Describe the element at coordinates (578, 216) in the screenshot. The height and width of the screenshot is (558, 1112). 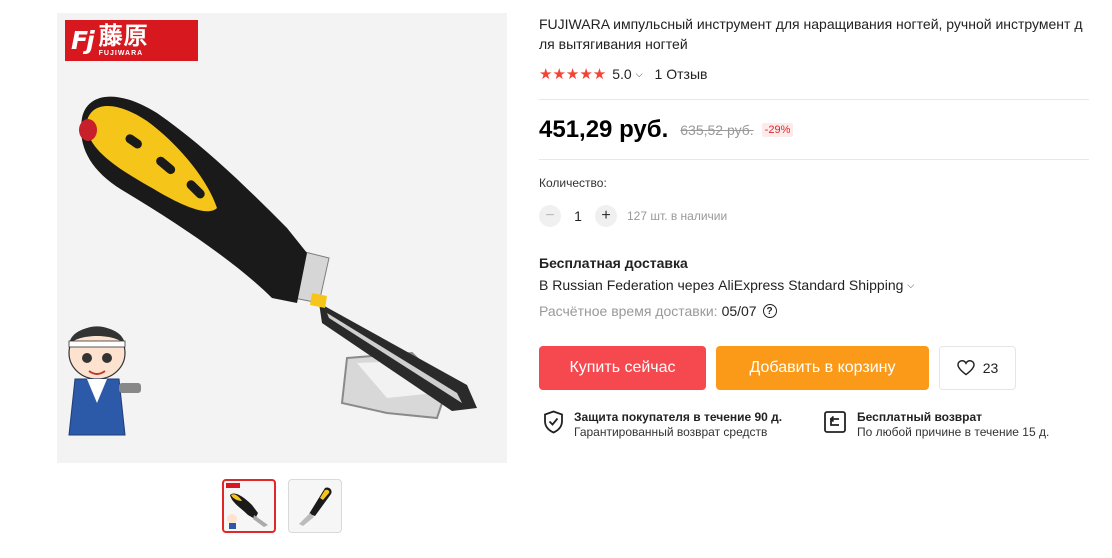
I see `quantity-value: 1` at that location.